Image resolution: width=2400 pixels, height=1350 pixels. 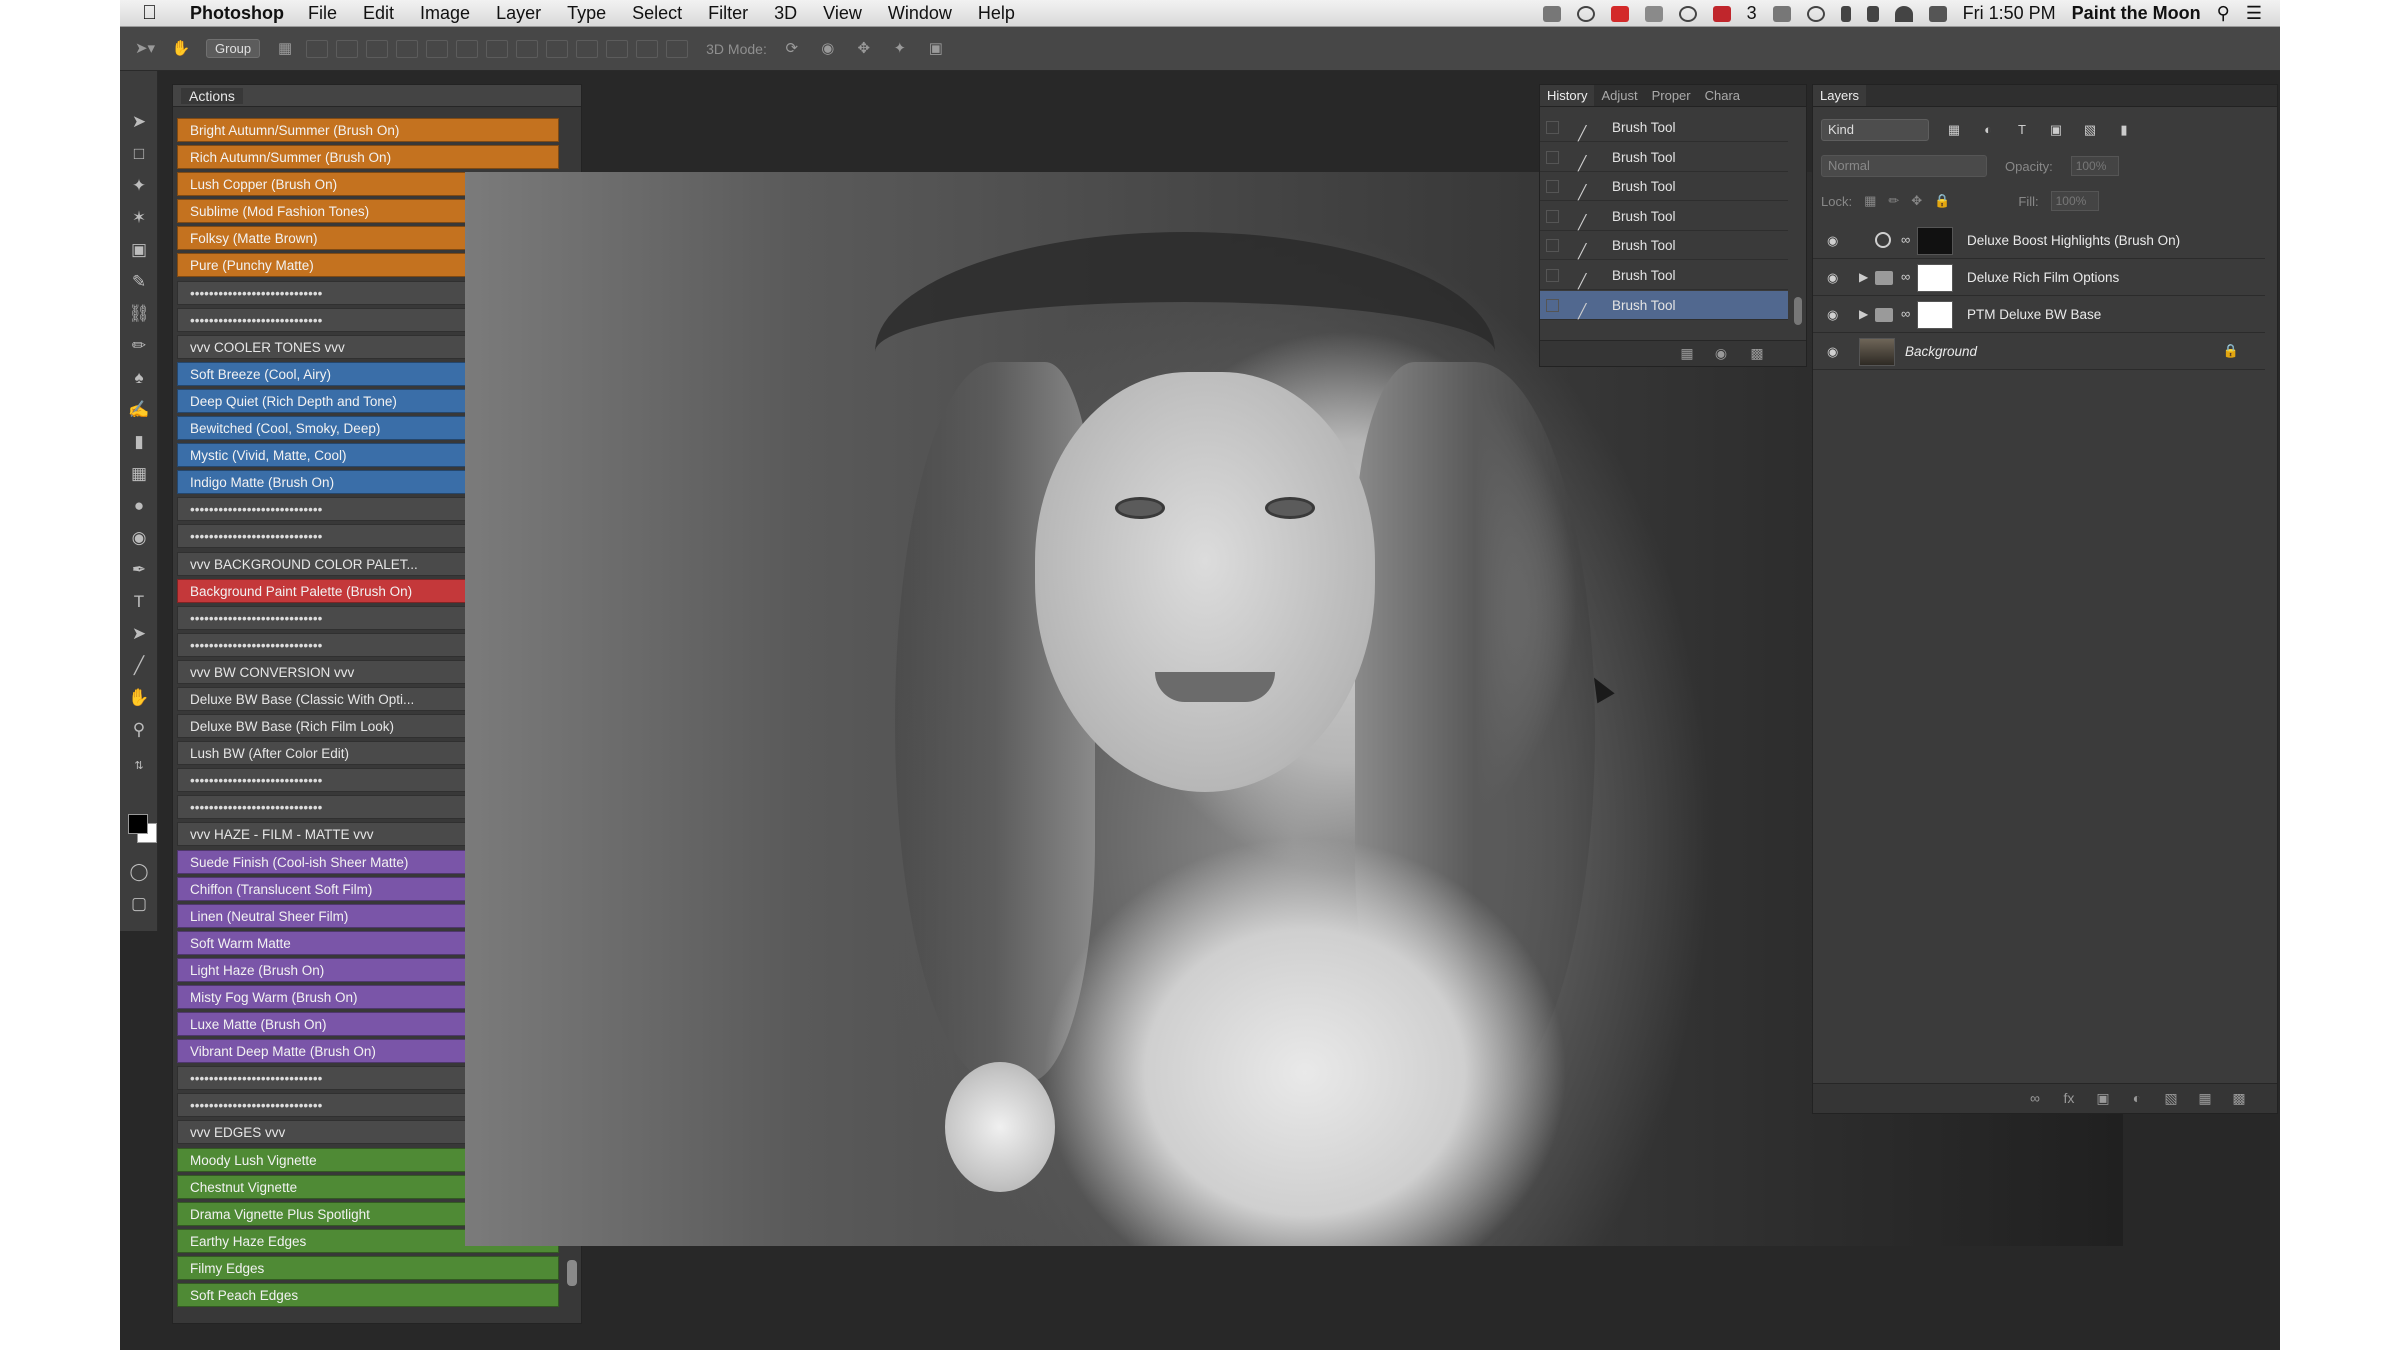 What do you see at coordinates (518, 13) in the screenshot?
I see `menu-layer: Layer` at bounding box center [518, 13].